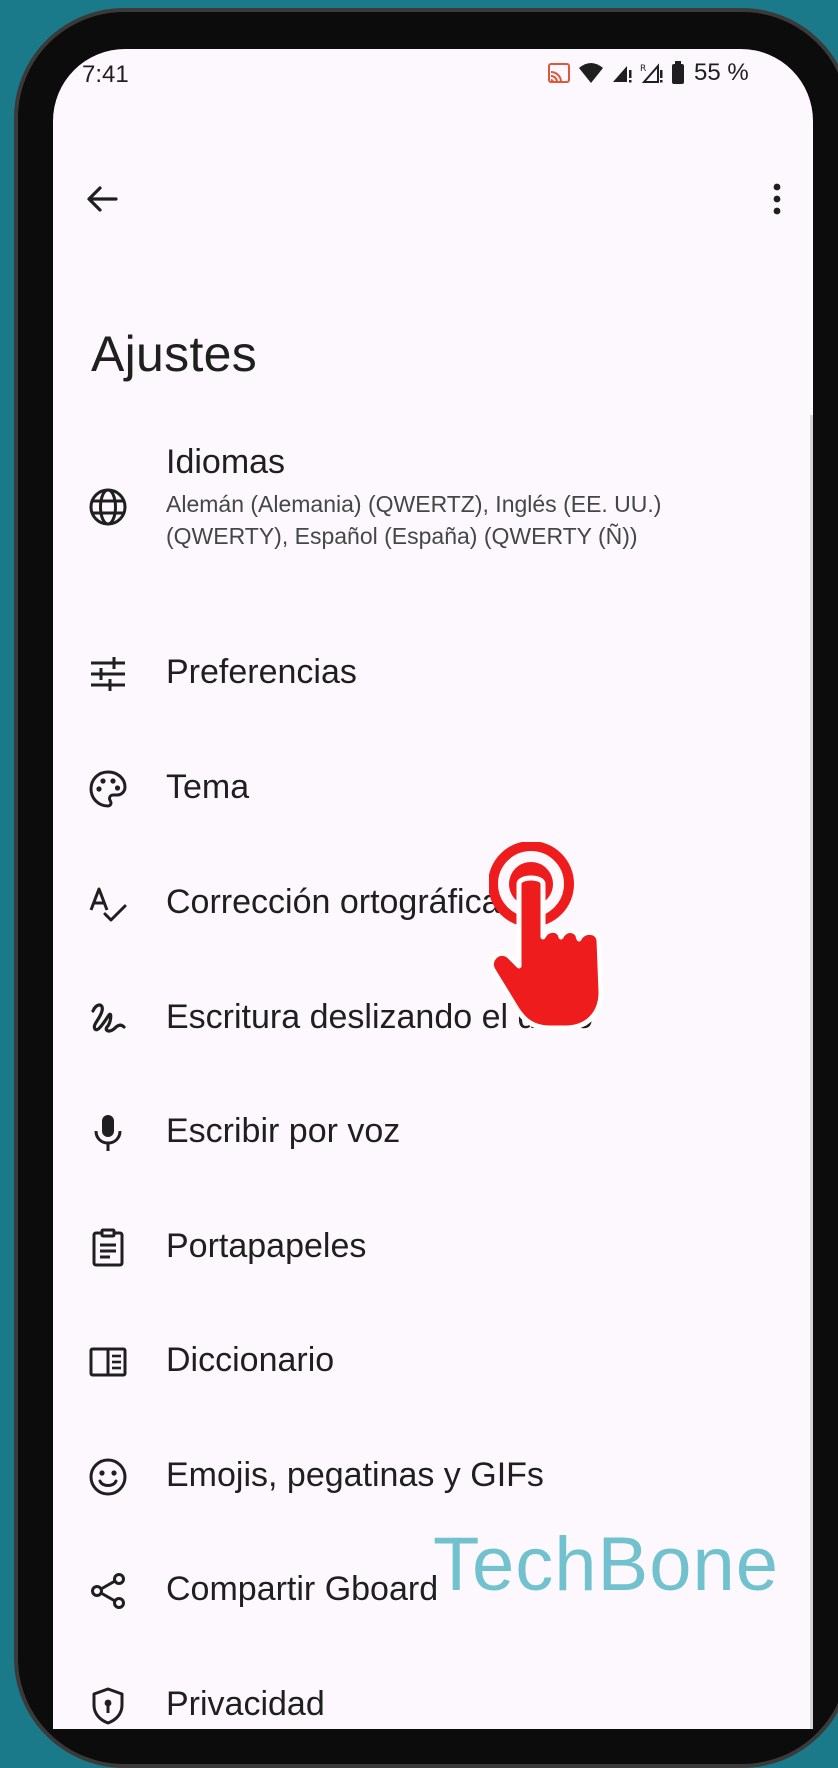  I want to click on arrow-back-icon, so click(102, 199).